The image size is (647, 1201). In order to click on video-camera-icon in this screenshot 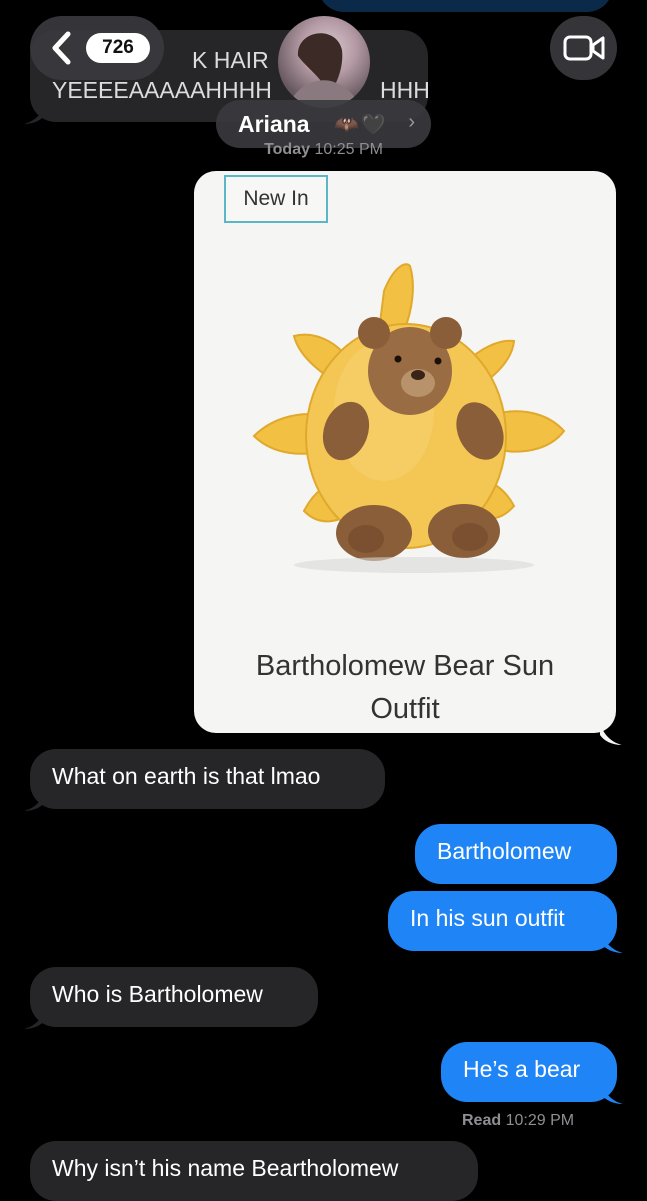, I will do `click(584, 48)`.